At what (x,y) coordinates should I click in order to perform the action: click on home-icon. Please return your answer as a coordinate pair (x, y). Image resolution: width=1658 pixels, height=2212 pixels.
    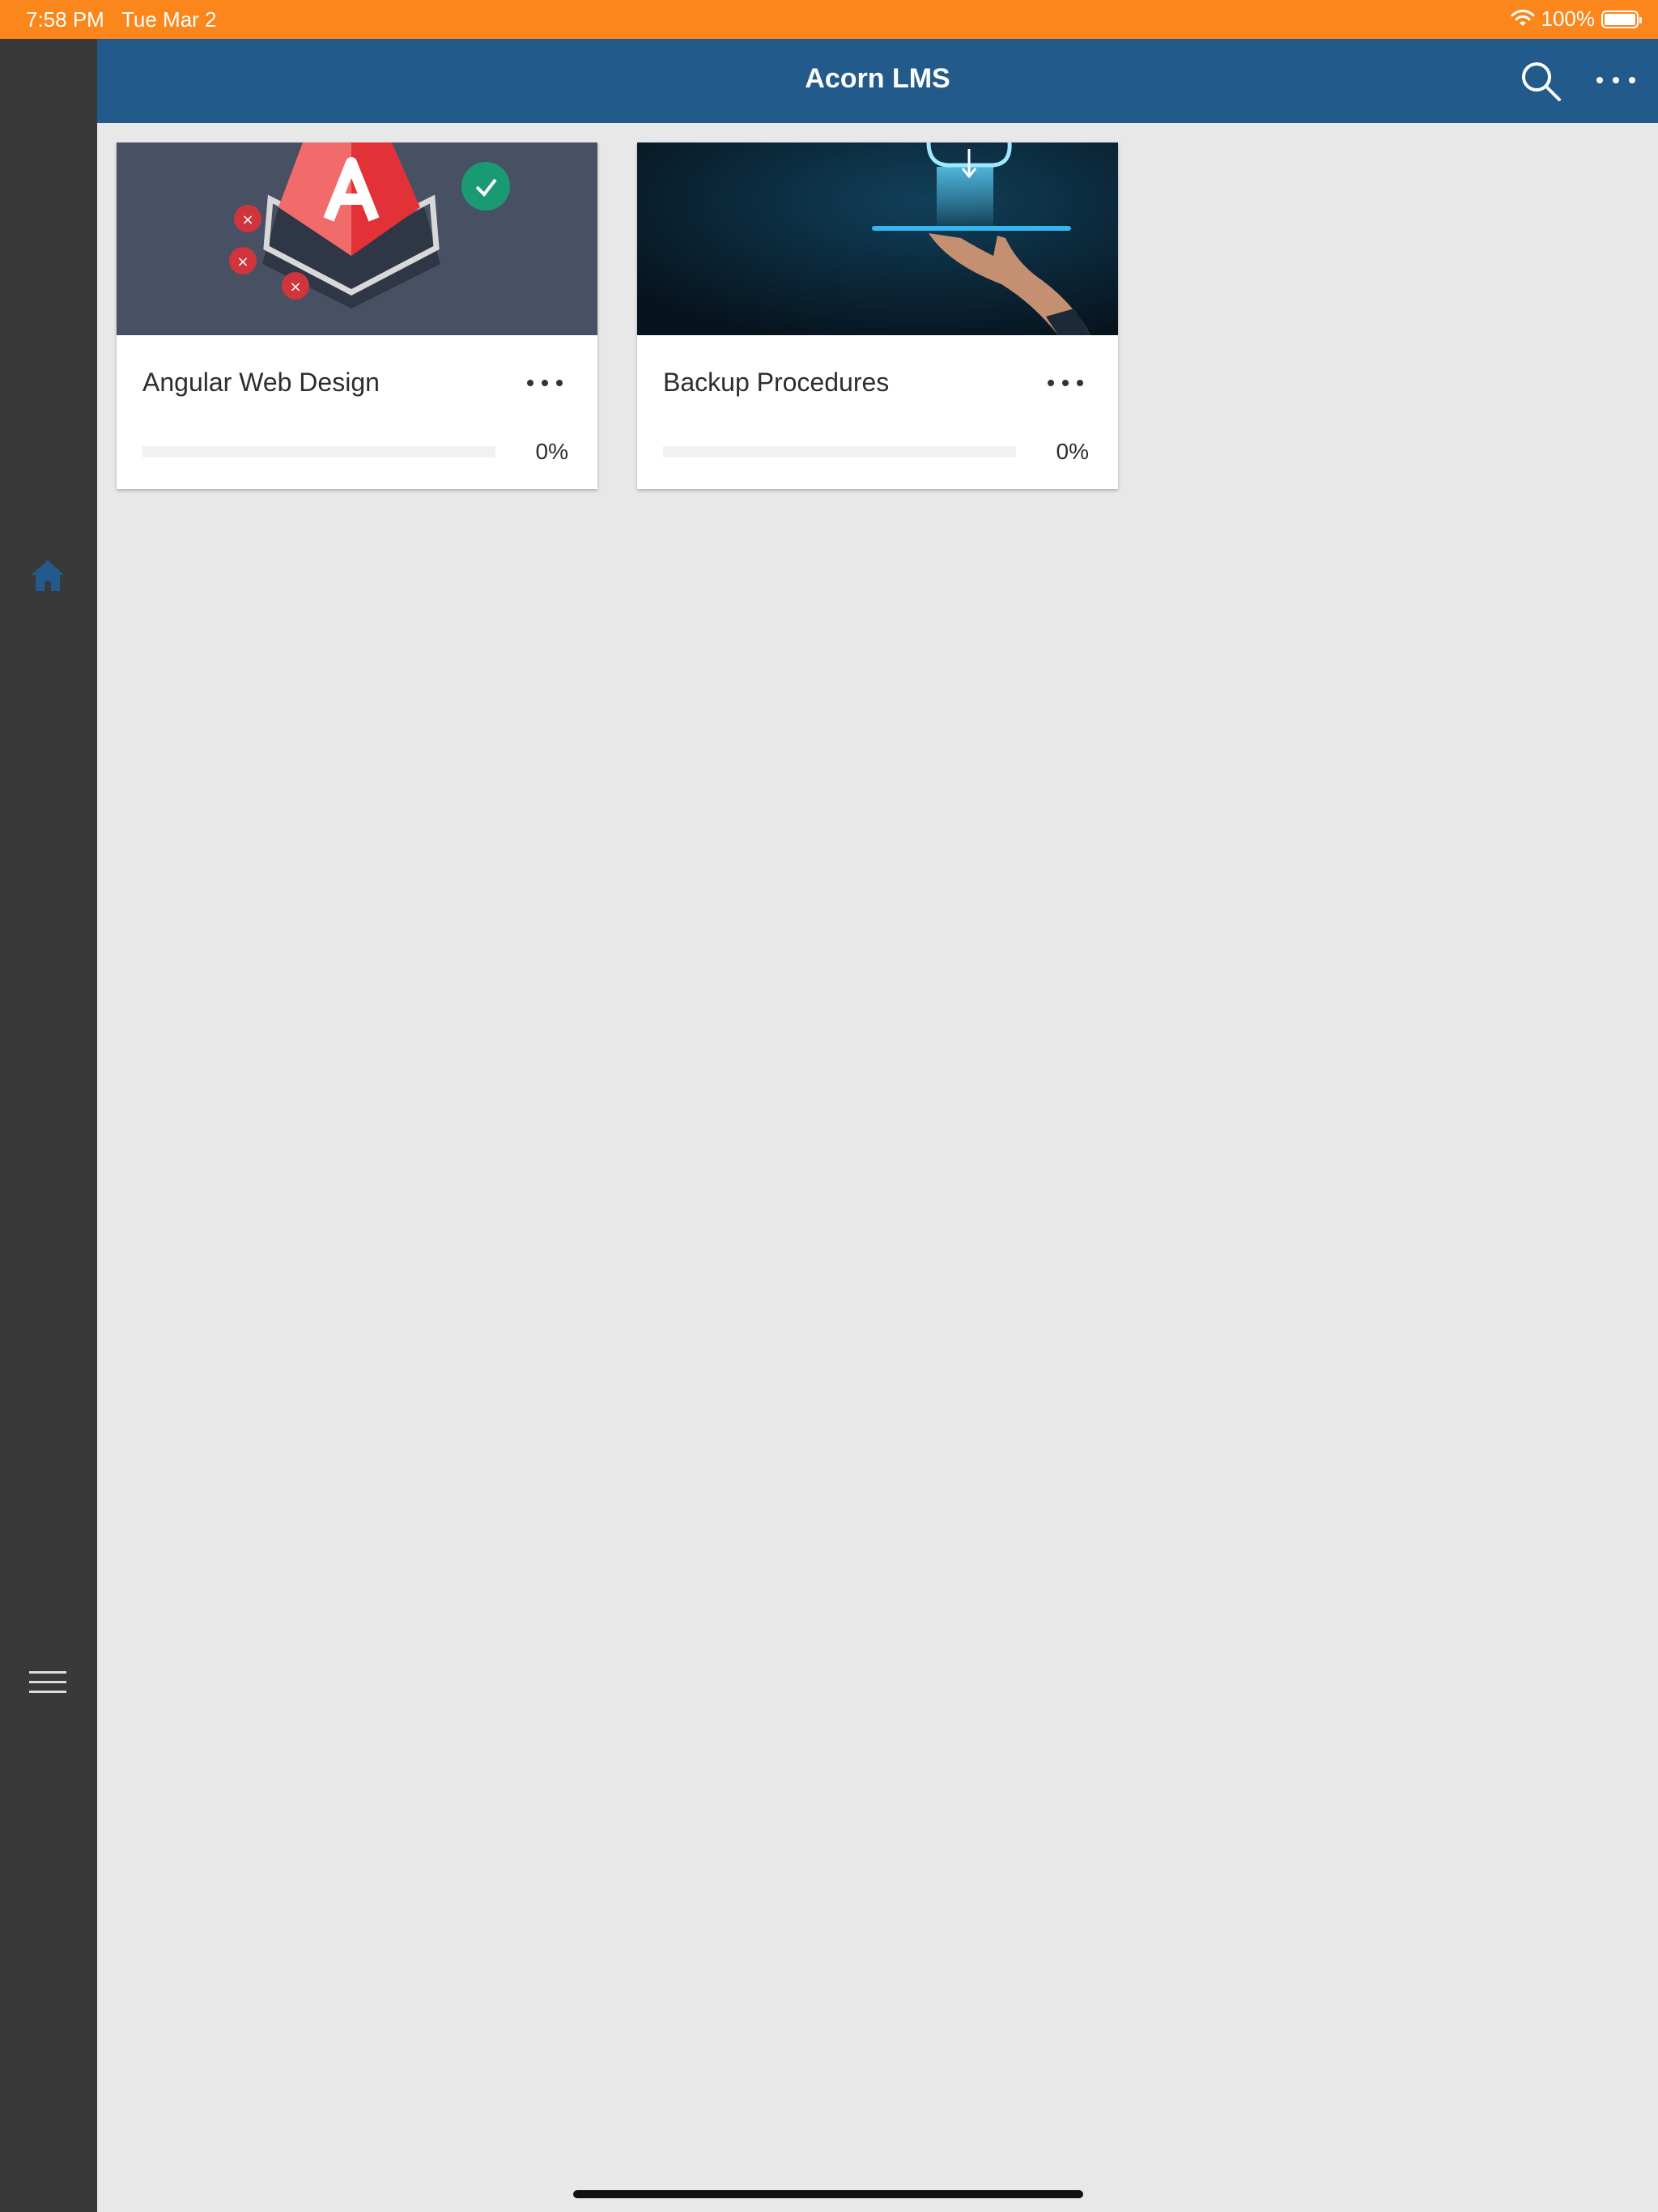
    Looking at the image, I should click on (47, 576).